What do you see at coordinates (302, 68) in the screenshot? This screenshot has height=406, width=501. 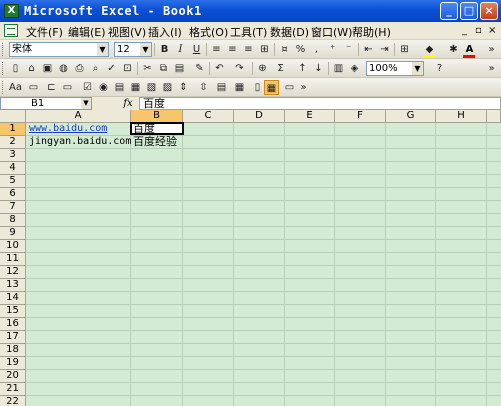 I see `sort-ascending-icon: ↑` at bounding box center [302, 68].